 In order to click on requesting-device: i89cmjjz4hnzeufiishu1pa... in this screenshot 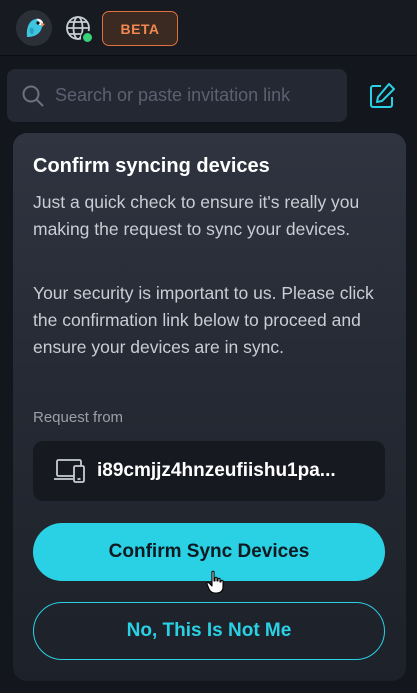, I will do `click(209, 471)`.